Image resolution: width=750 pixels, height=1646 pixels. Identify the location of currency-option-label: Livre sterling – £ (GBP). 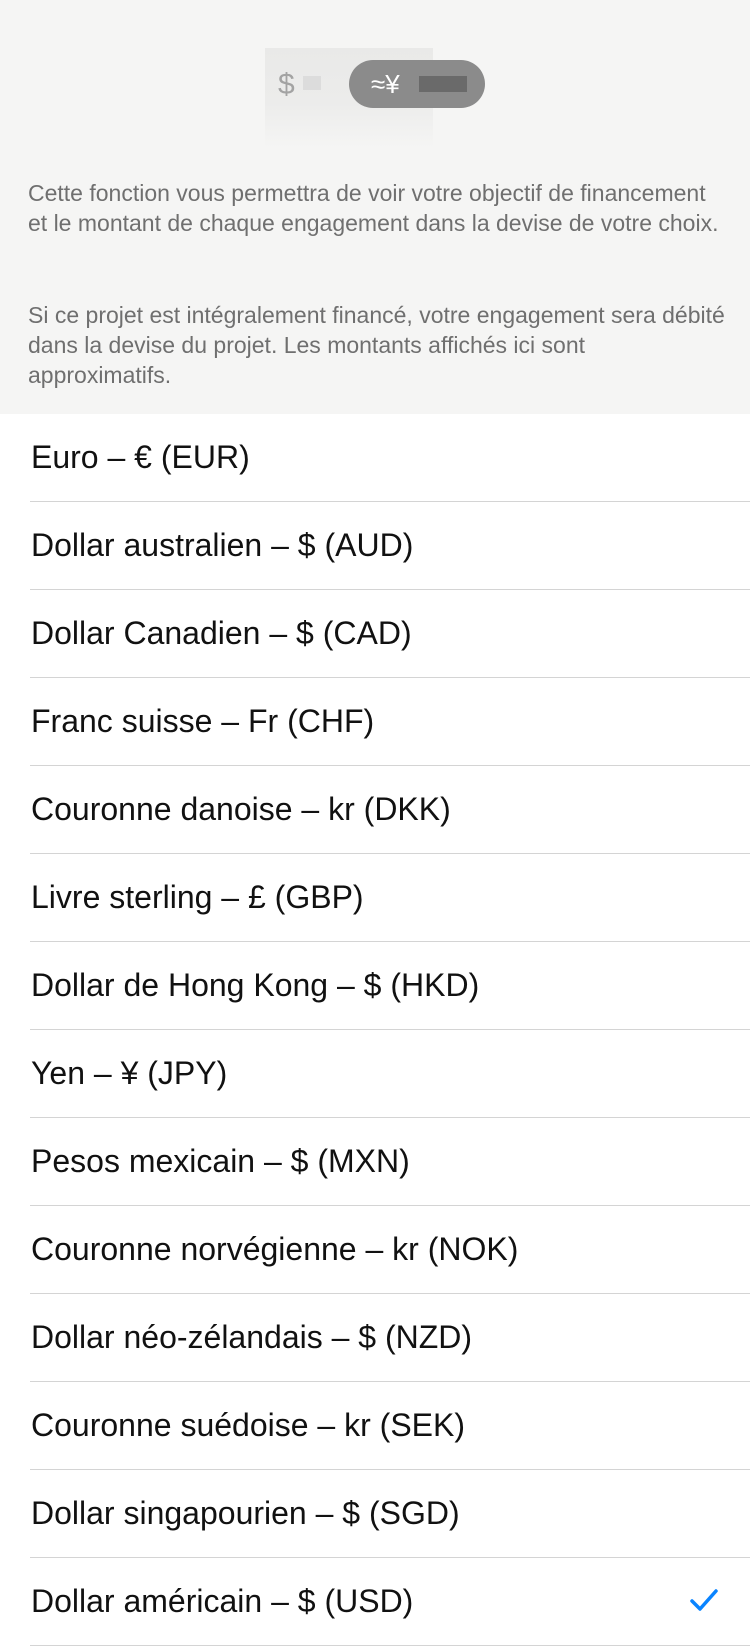
(197, 897).